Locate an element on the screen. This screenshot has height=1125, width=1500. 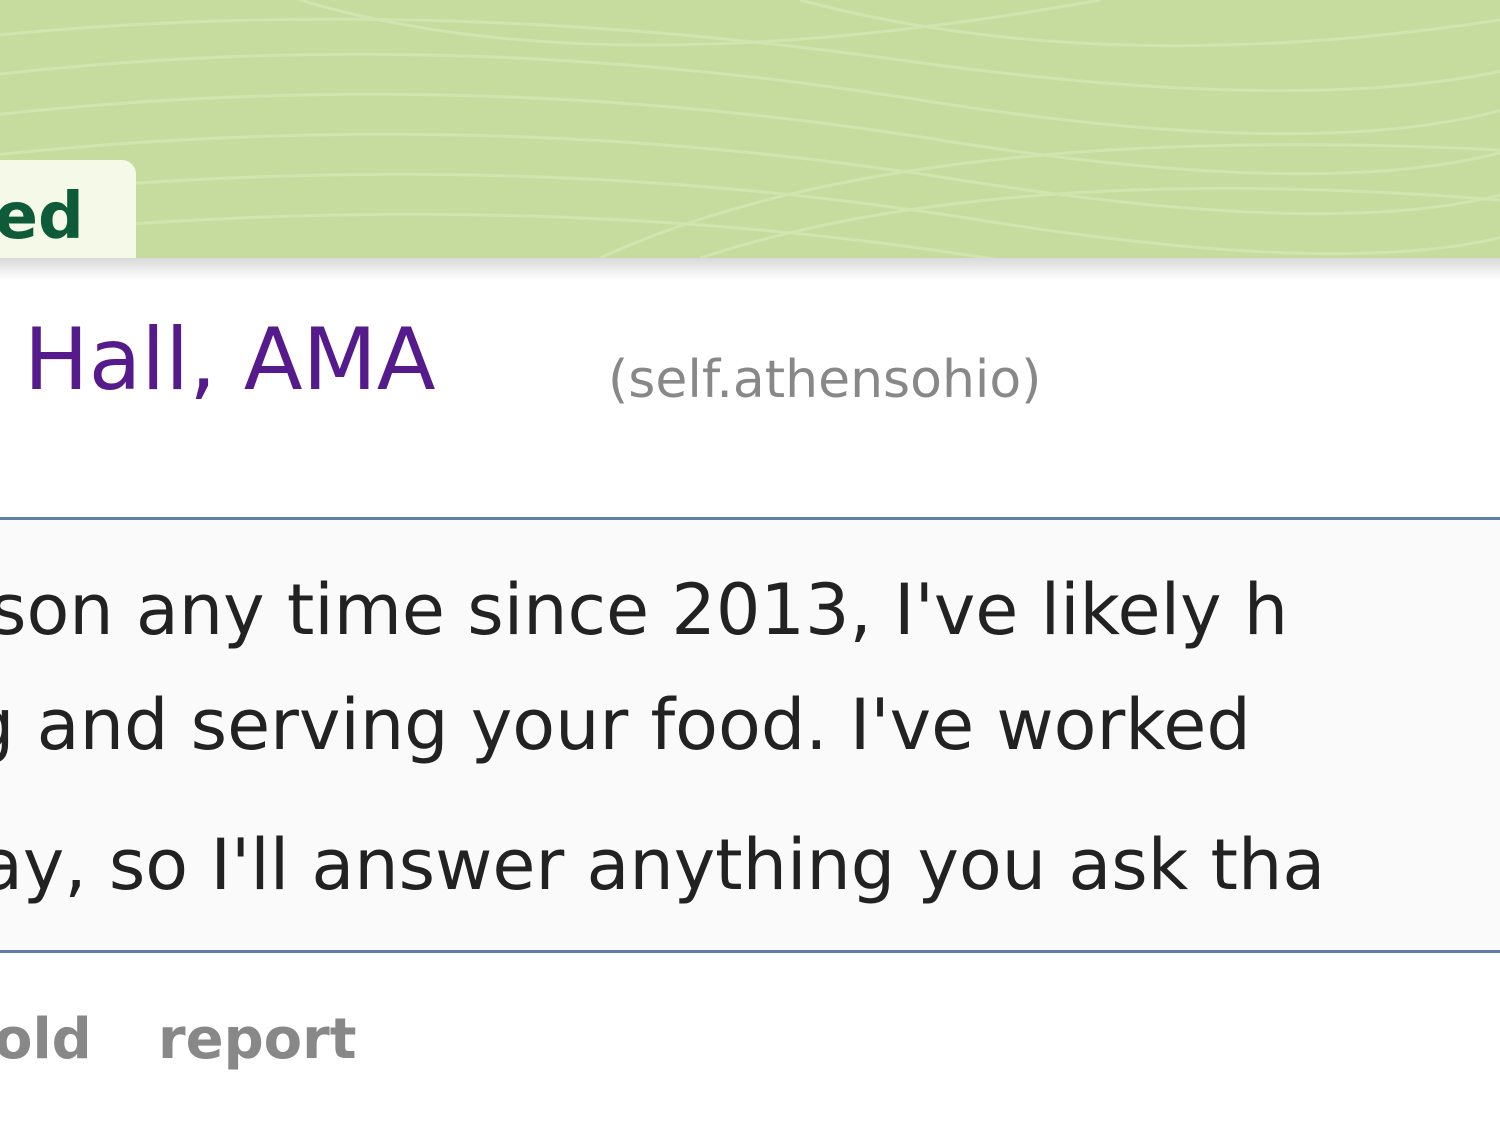
post-domain-link: (self.athensohio) is located at coordinates (824, 380).